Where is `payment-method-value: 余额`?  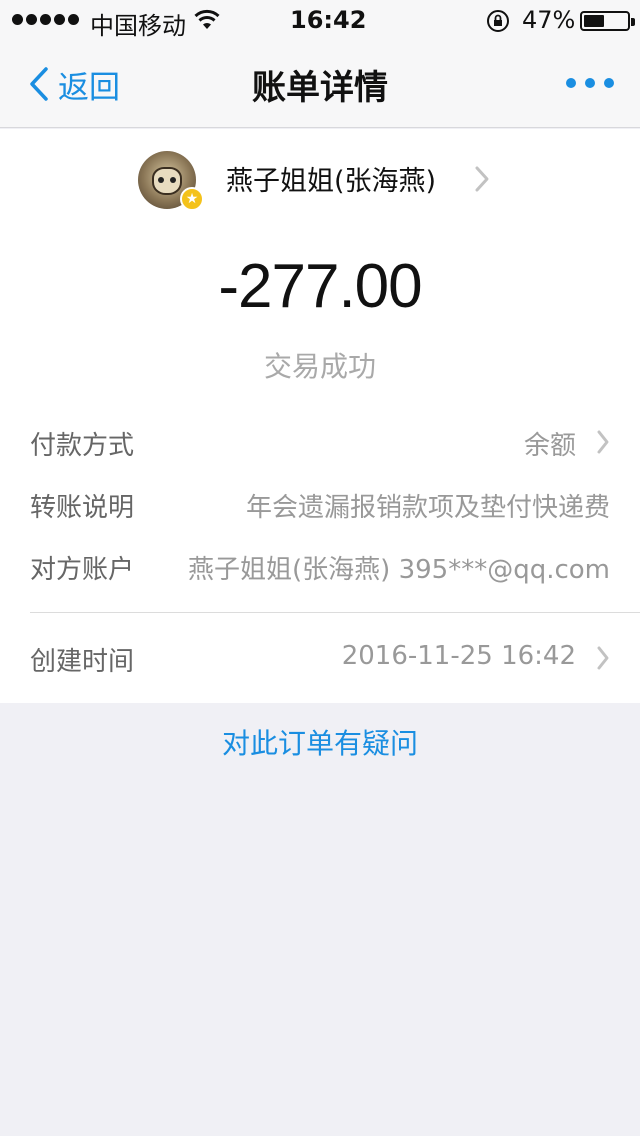
payment-method-value: 余额 is located at coordinates (549, 446).